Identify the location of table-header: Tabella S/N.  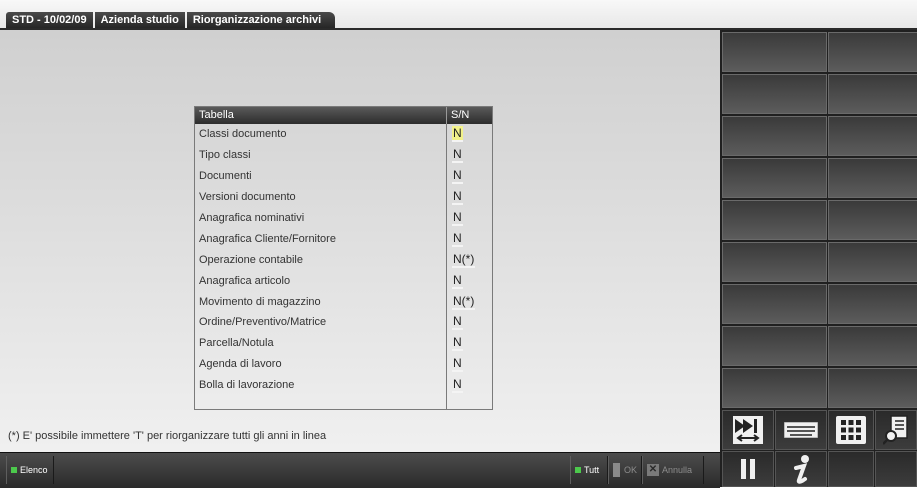
(343, 115).